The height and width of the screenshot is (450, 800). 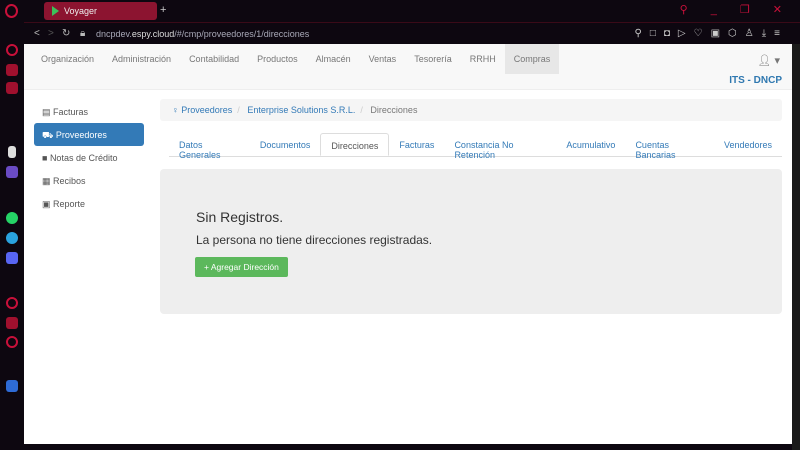 What do you see at coordinates (89, 111) in the screenshot?
I see `sidebar-item-facturas: ▤ Facturas` at bounding box center [89, 111].